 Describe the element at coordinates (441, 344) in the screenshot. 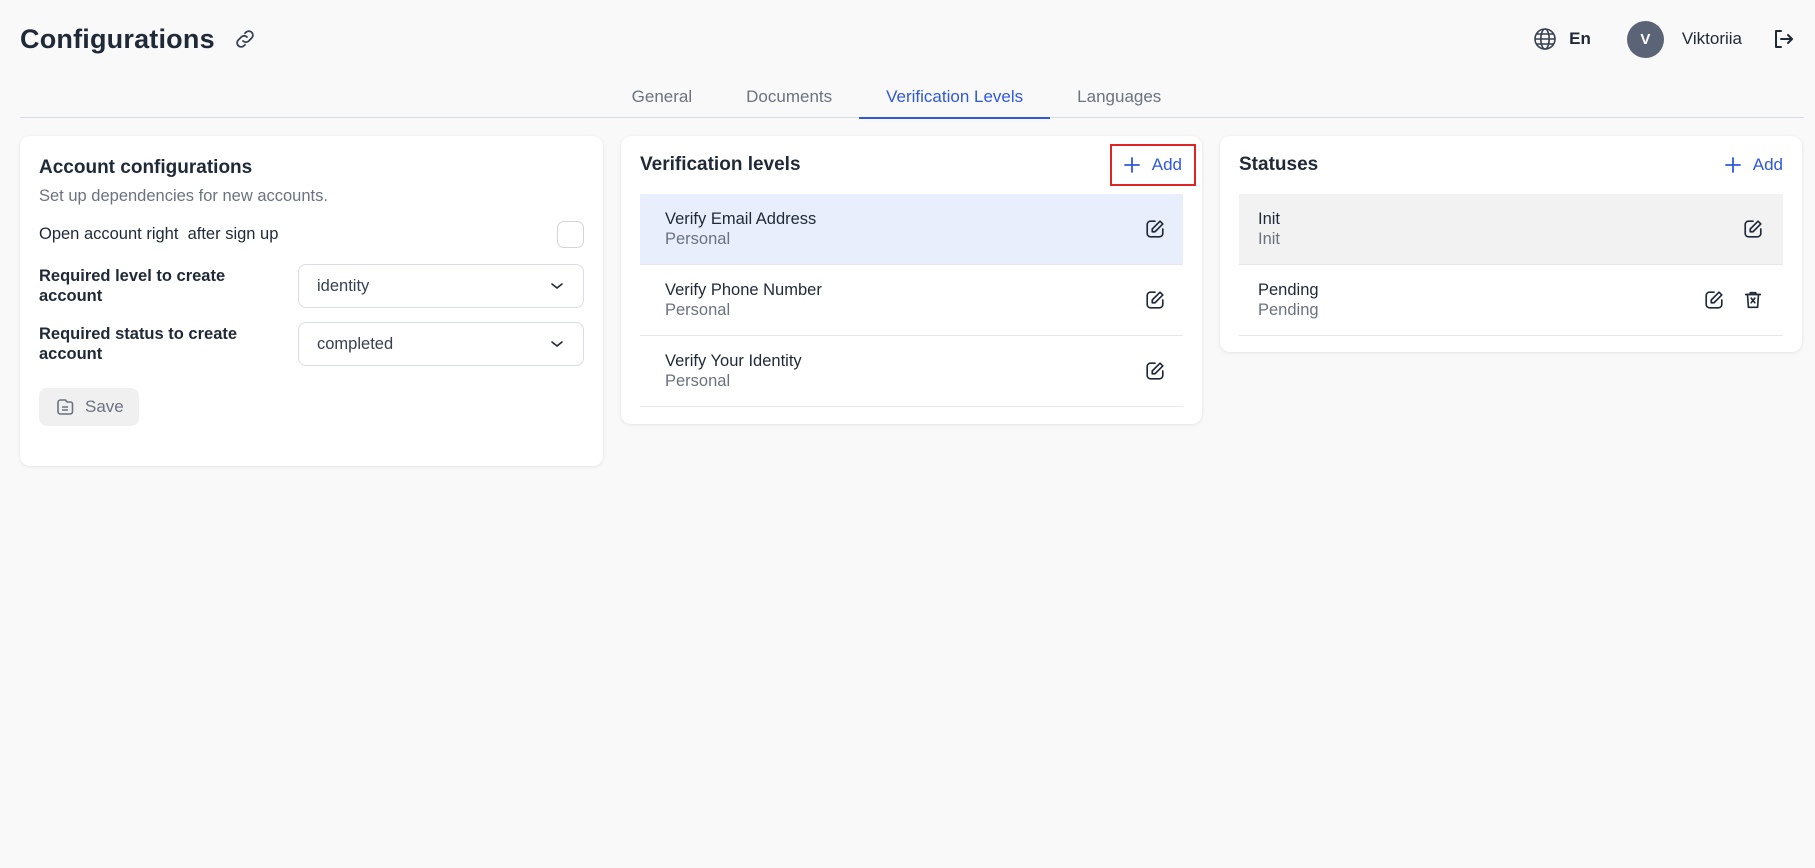

I see `required-status-select: completed` at that location.